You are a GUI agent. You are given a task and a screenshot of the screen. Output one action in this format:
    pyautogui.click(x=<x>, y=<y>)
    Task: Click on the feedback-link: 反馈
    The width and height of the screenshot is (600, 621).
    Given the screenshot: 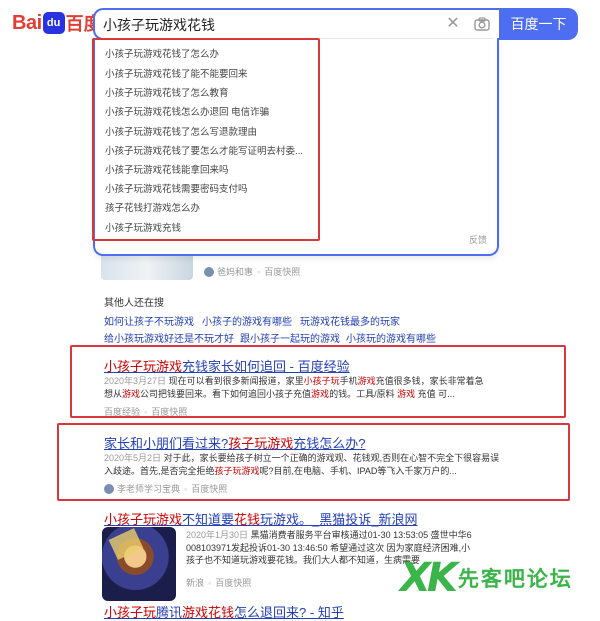 What is the action you would take?
    pyautogui.click(x=478, y=239)
    